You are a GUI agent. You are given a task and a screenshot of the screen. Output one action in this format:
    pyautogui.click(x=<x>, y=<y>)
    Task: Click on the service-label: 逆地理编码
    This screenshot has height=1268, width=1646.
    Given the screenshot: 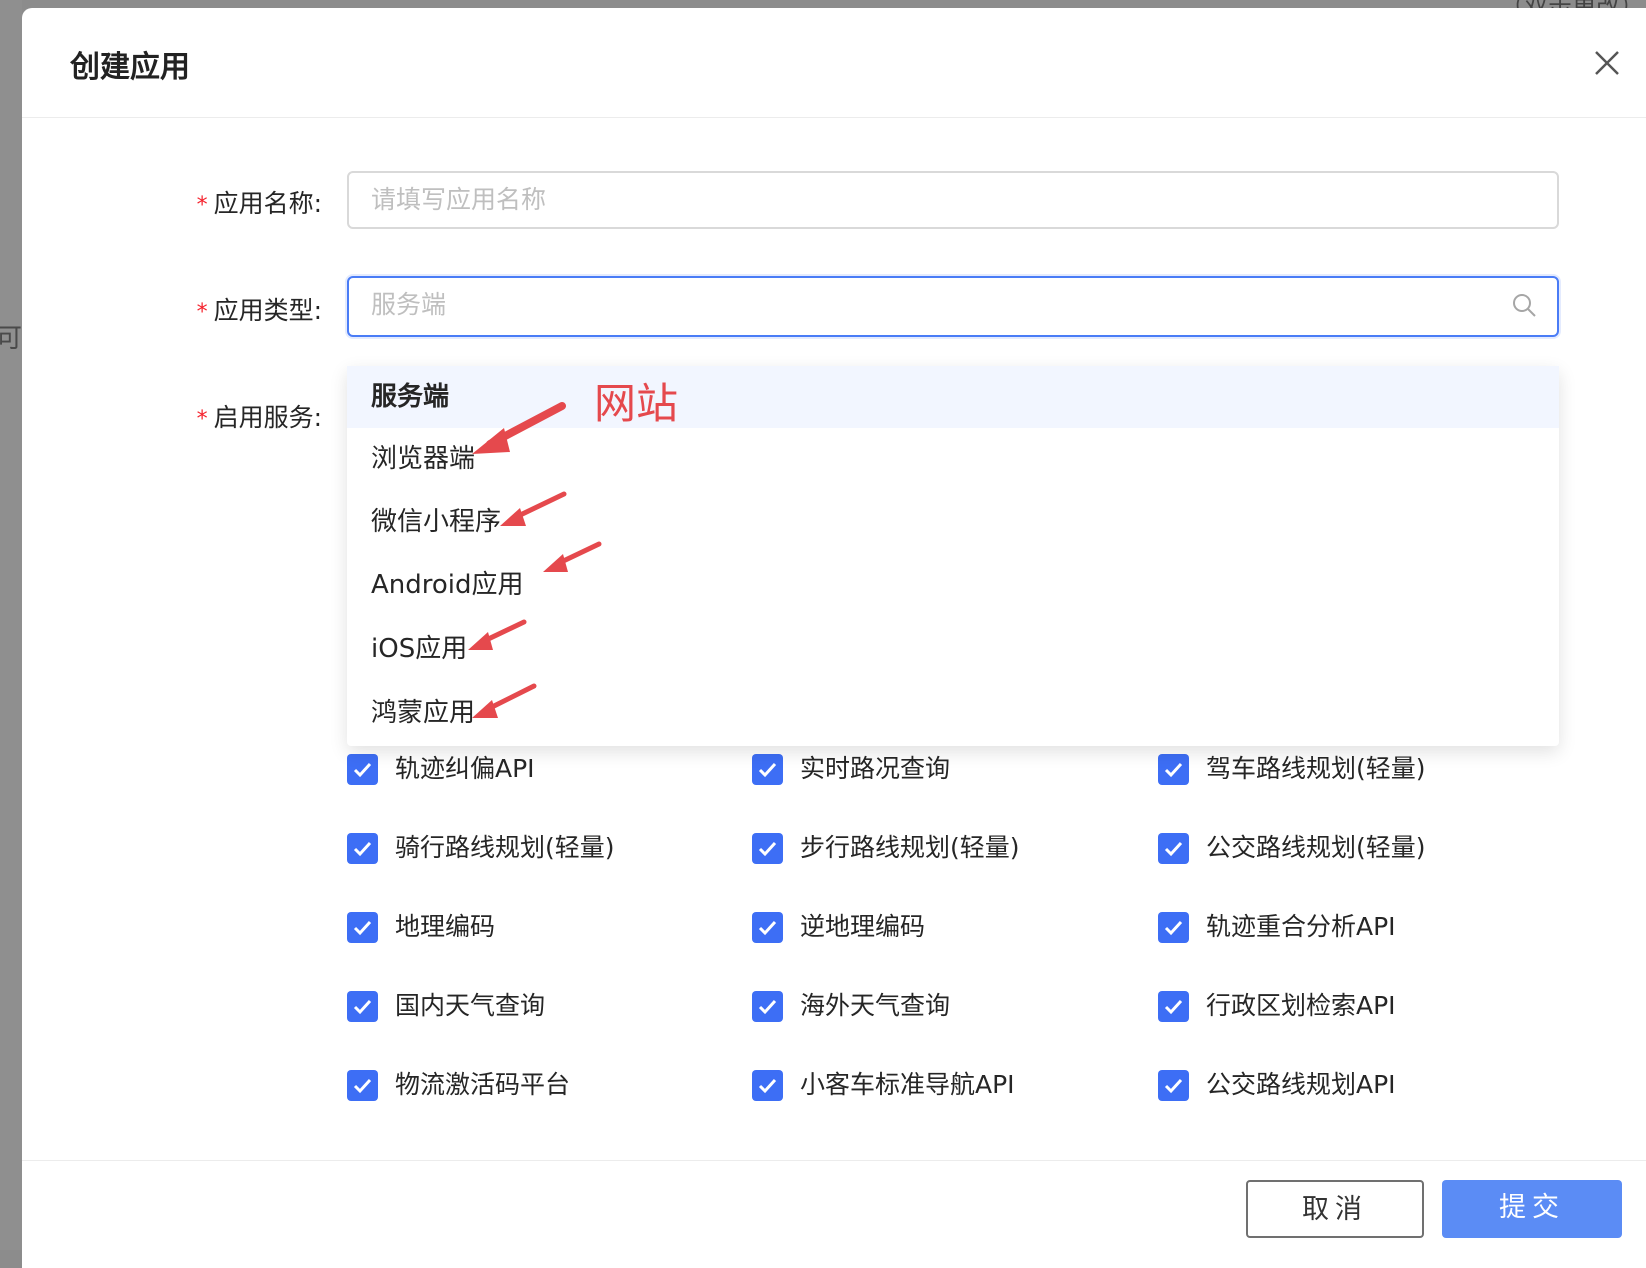 What is the action you would take?
    pyautogui.click(x=863, y=926)
    